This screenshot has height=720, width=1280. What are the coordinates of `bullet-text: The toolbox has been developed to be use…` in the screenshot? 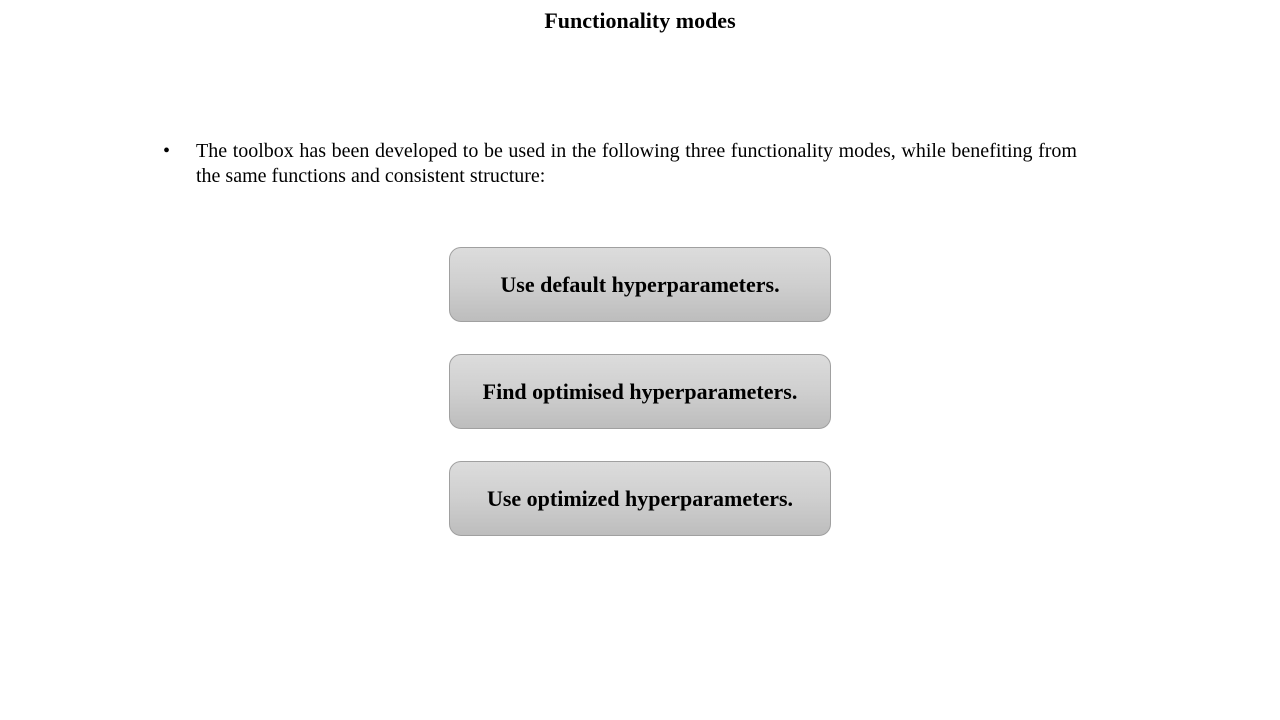 It's located at (636, 163).